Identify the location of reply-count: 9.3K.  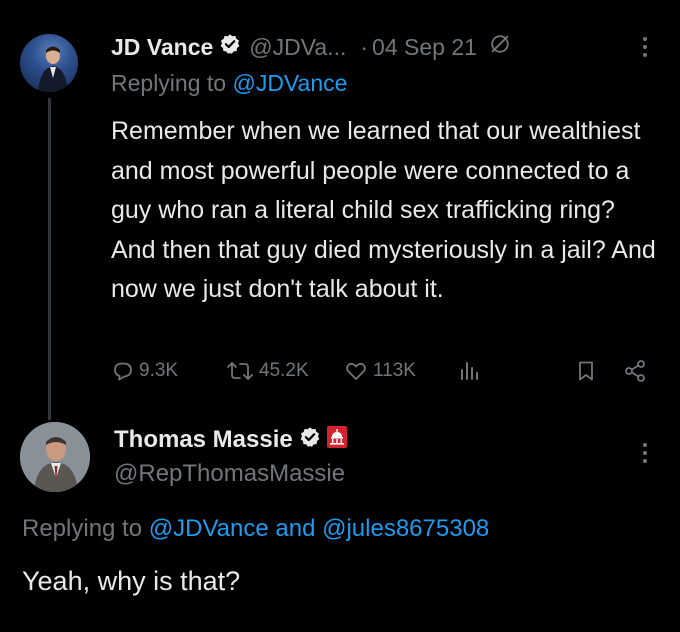
(159, 370).